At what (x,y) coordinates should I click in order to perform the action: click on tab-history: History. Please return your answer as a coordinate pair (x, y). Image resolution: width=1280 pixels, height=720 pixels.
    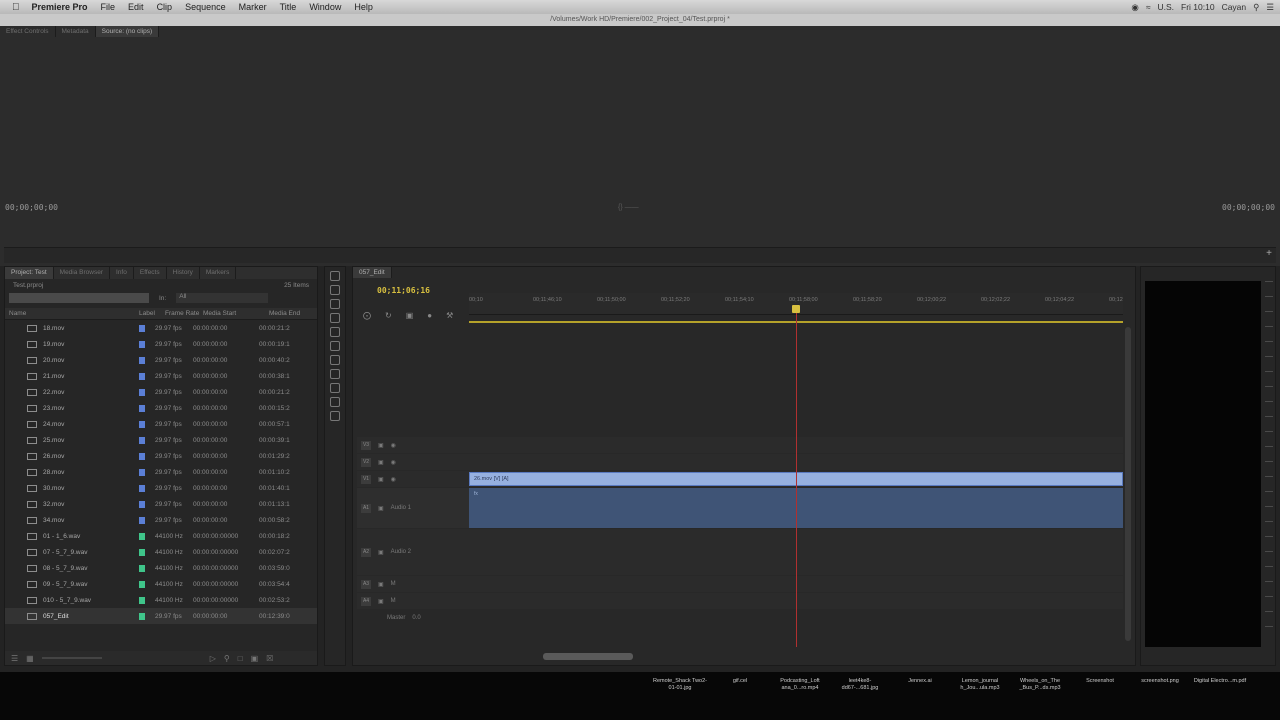
    Looking at the image, I should click on (183, 273).